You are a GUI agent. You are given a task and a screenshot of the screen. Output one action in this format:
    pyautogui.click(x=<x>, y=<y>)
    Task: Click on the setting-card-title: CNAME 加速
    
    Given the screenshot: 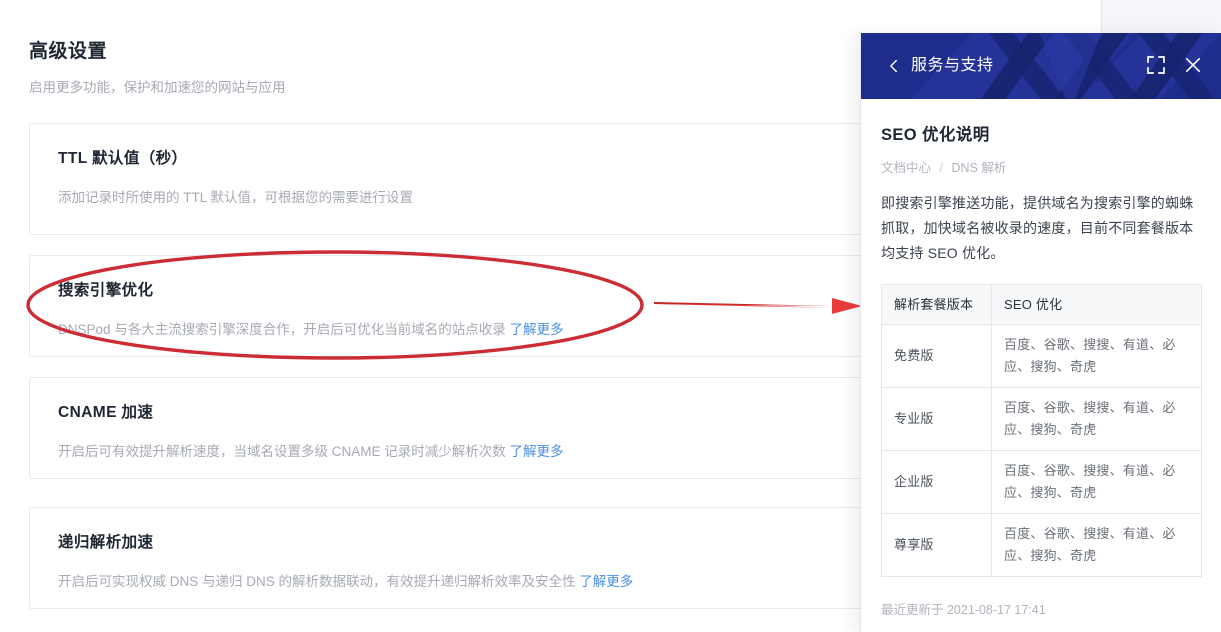 What is the action you would take?
    pyautogui.click(x=106, y=412)
    